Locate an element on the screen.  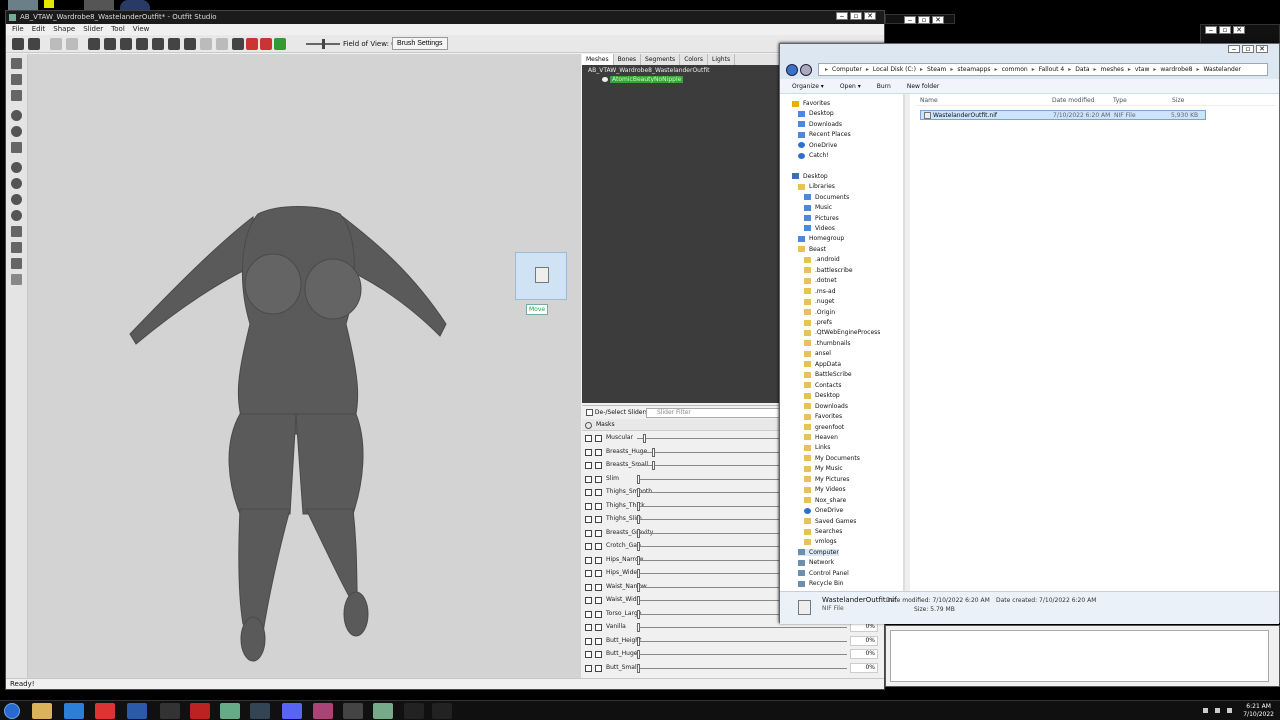
nav-library-item: Documents is located at coordinates (826, 197).